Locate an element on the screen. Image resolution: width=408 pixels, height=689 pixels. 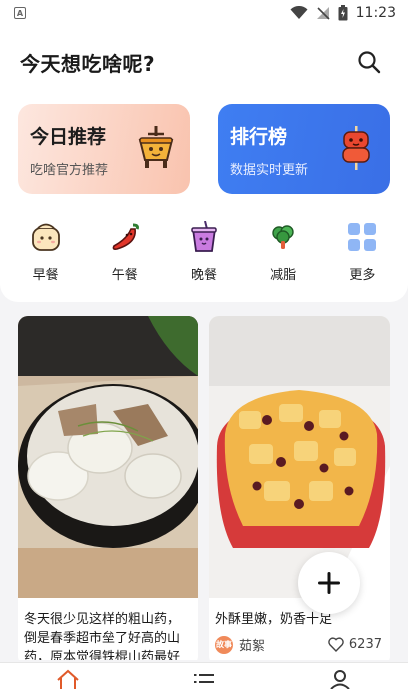
chili-icon is located at coordinates (125, 237).